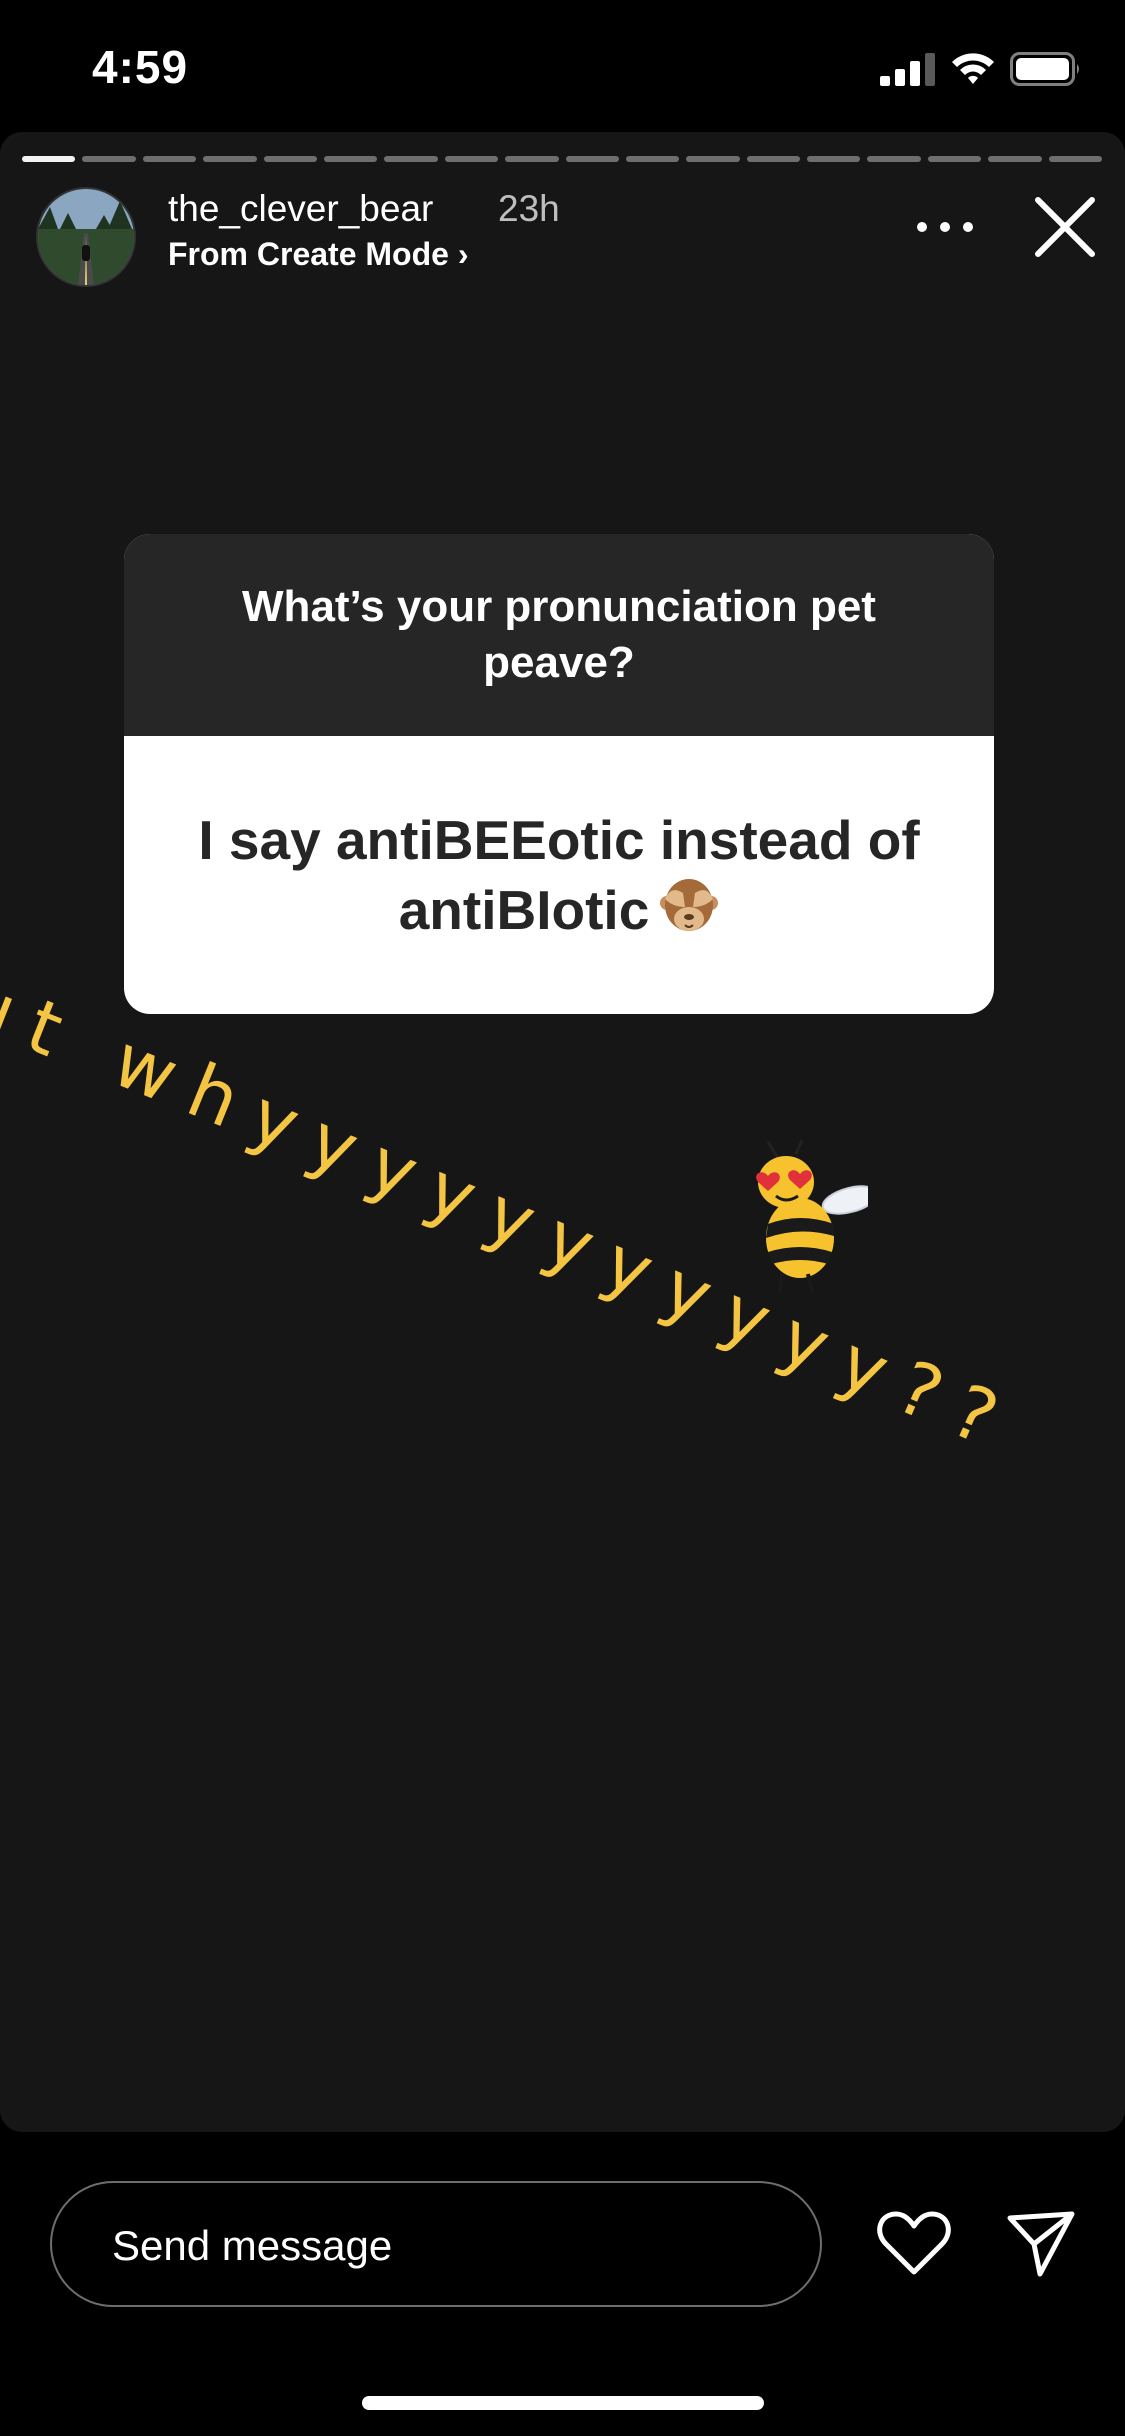 This screenshot has width=1125, height=2436. What do you see at coordinates (562, 65) in the screenshot?
I see `status-bar: 4:59` at bounding box center [562, 65].